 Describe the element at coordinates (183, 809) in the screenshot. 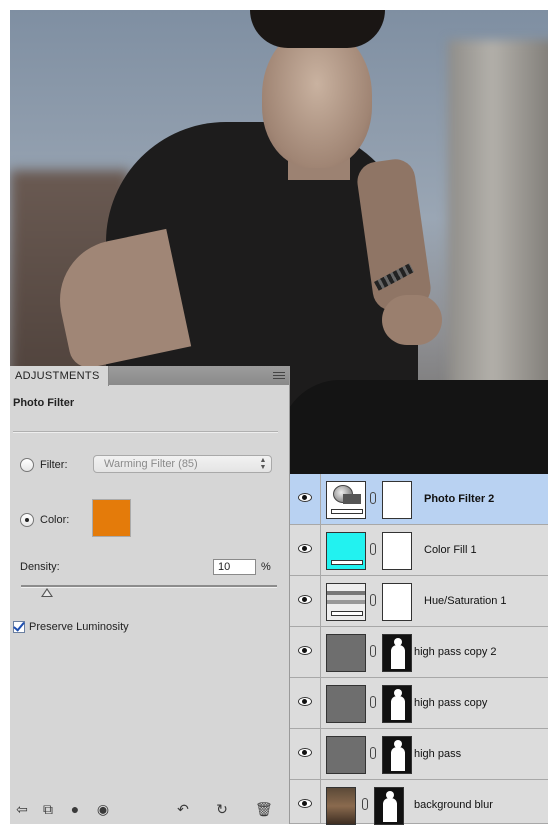

I see `previous-state-icon: ↶` at that location.